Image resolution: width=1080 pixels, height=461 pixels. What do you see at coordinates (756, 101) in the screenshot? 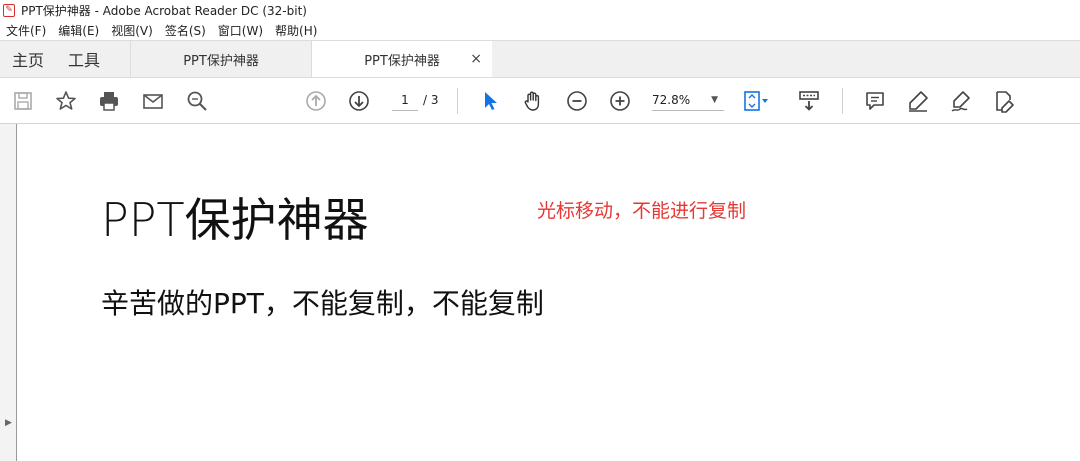
I see `fit-page-icon` at bounding box center [756, 101].